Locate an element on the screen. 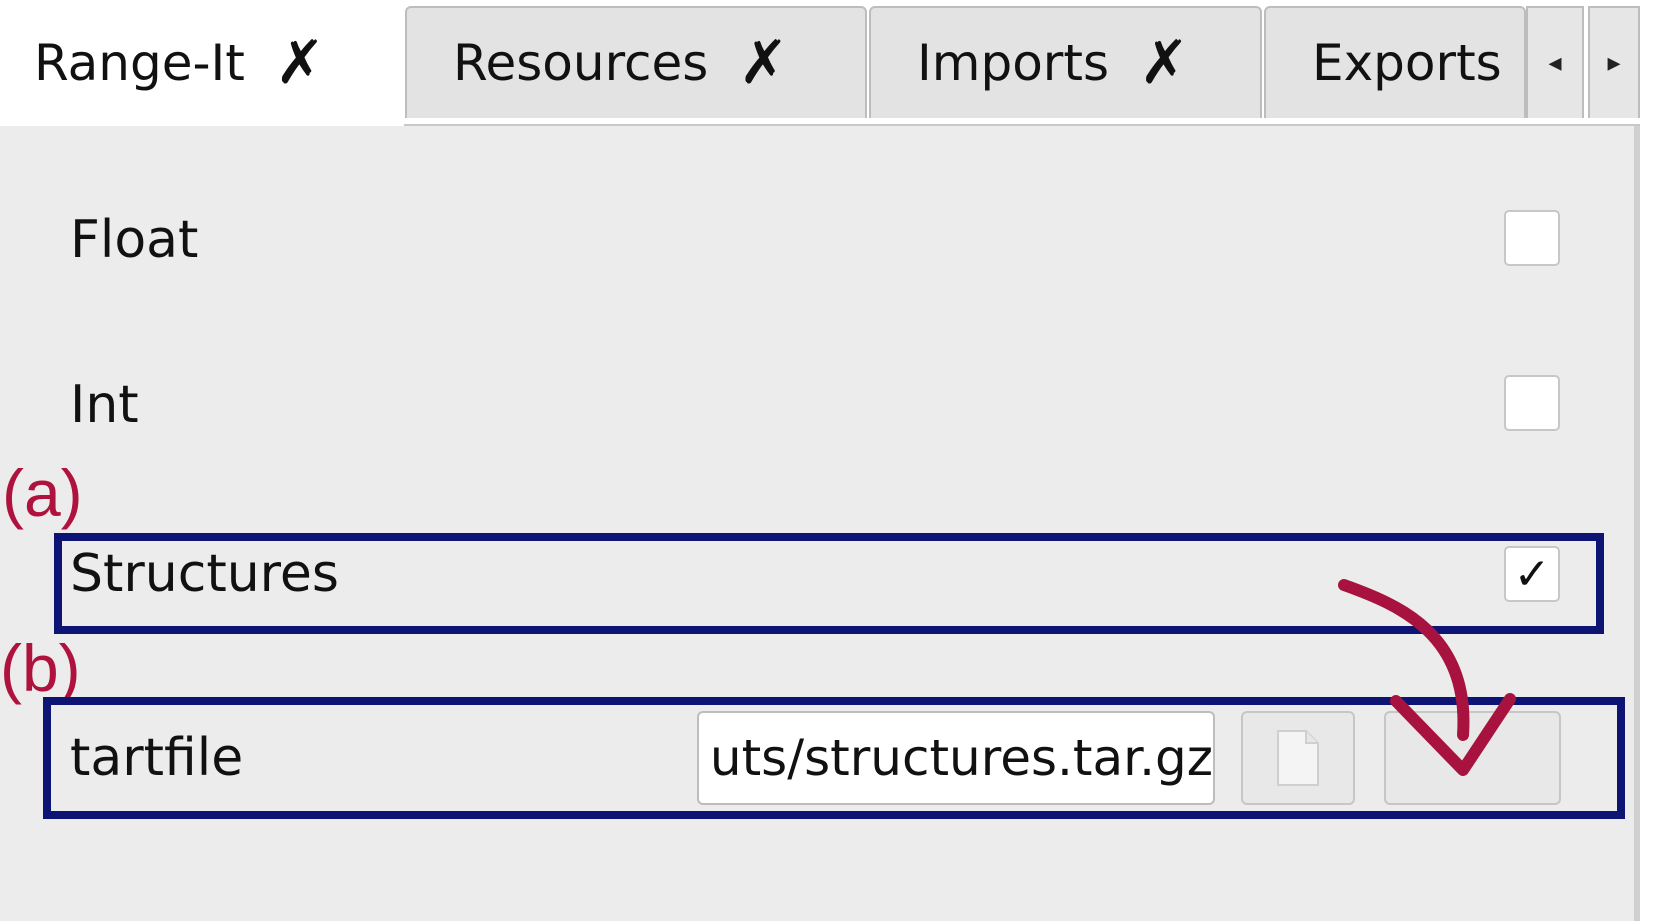  chevron-left-icon: ◂ is located at coordinates (1555, 63).